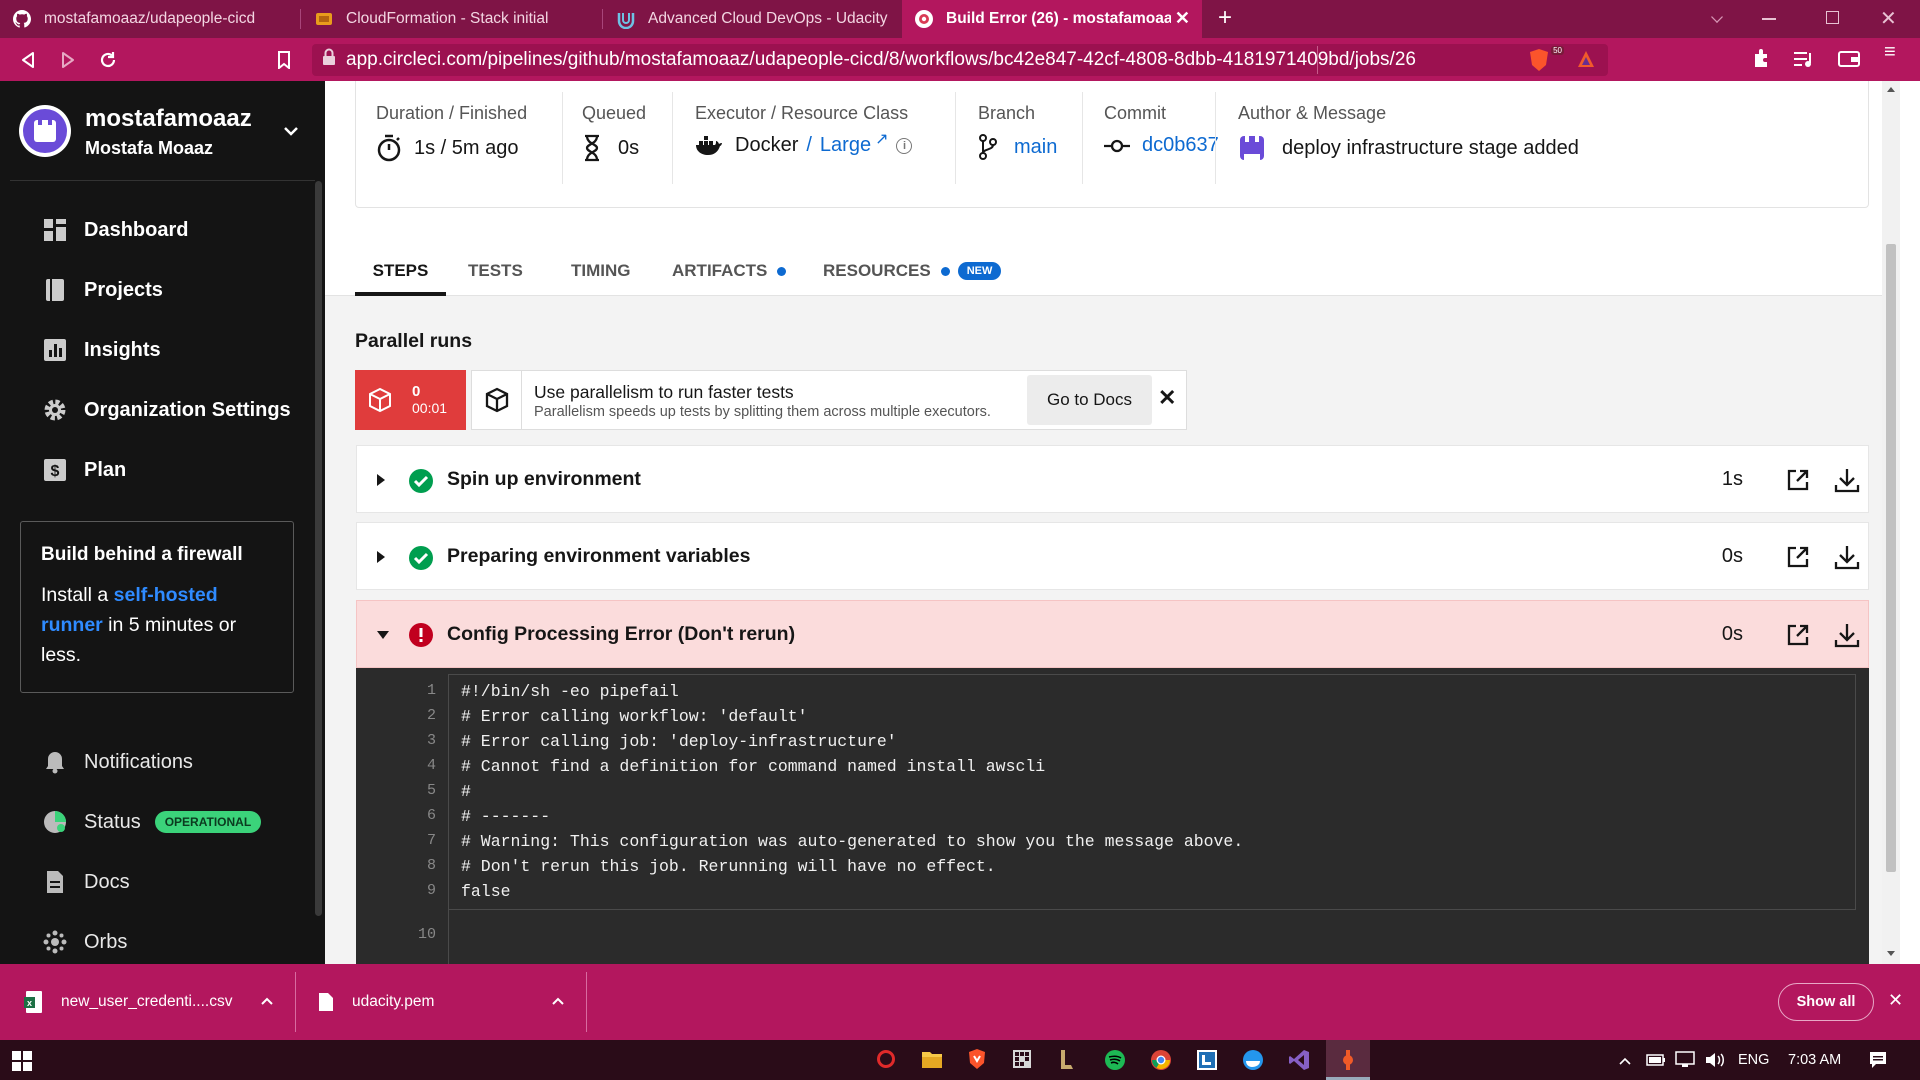  I want to click on browser-tab-cloudformation: CloudFormation - Stack initial, so click(452, 19).